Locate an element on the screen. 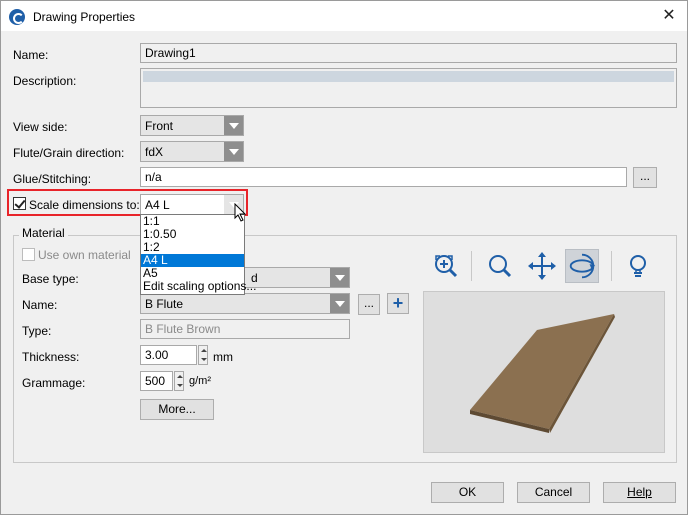 The height and width of the screenshot is (515, 688). view-side-label: View side: is located at coordinates (40, 127).